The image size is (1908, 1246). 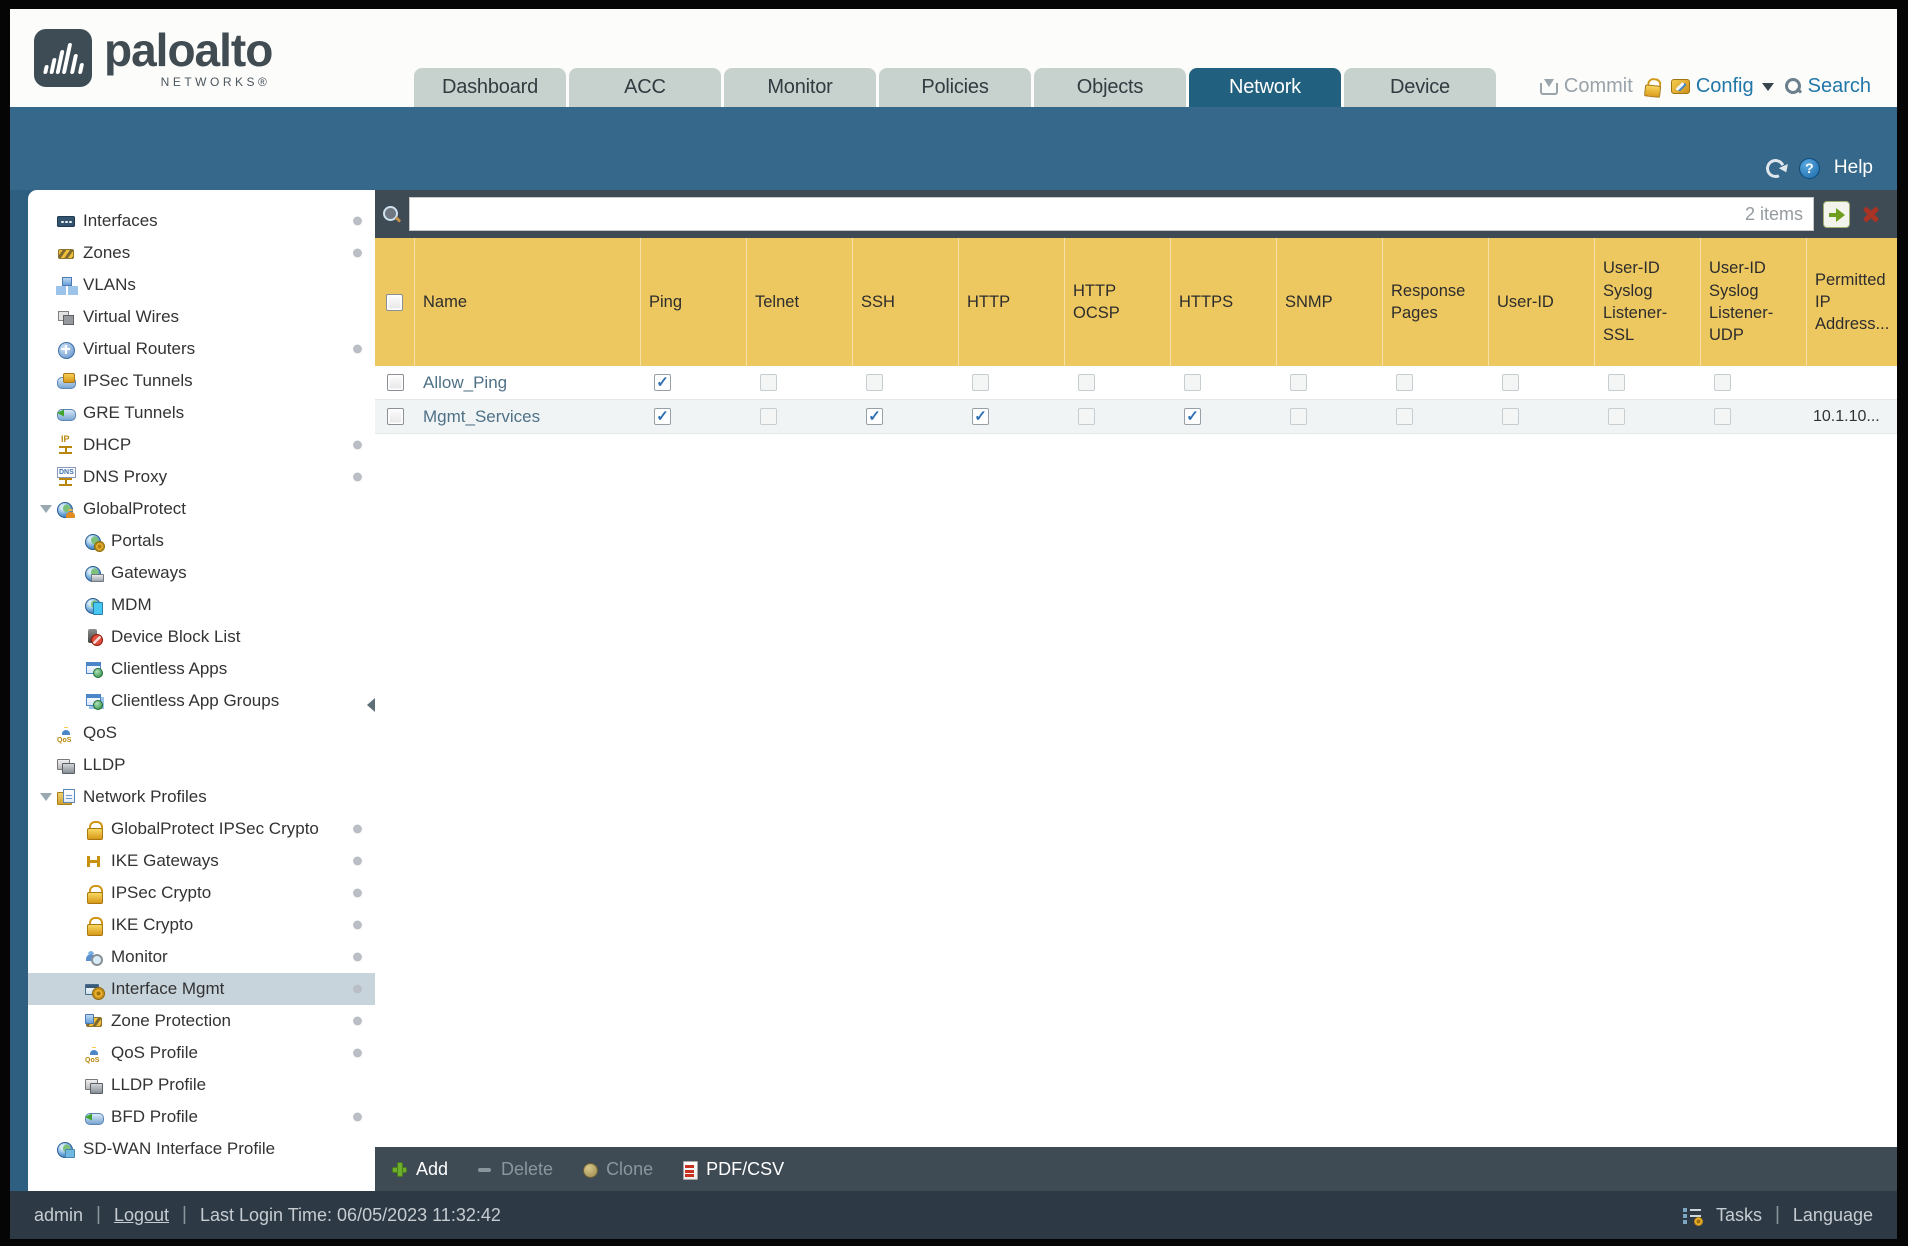 I want to click on sidebar-item: SD-WAN Interface Profile, so click(x=201, y=1149).